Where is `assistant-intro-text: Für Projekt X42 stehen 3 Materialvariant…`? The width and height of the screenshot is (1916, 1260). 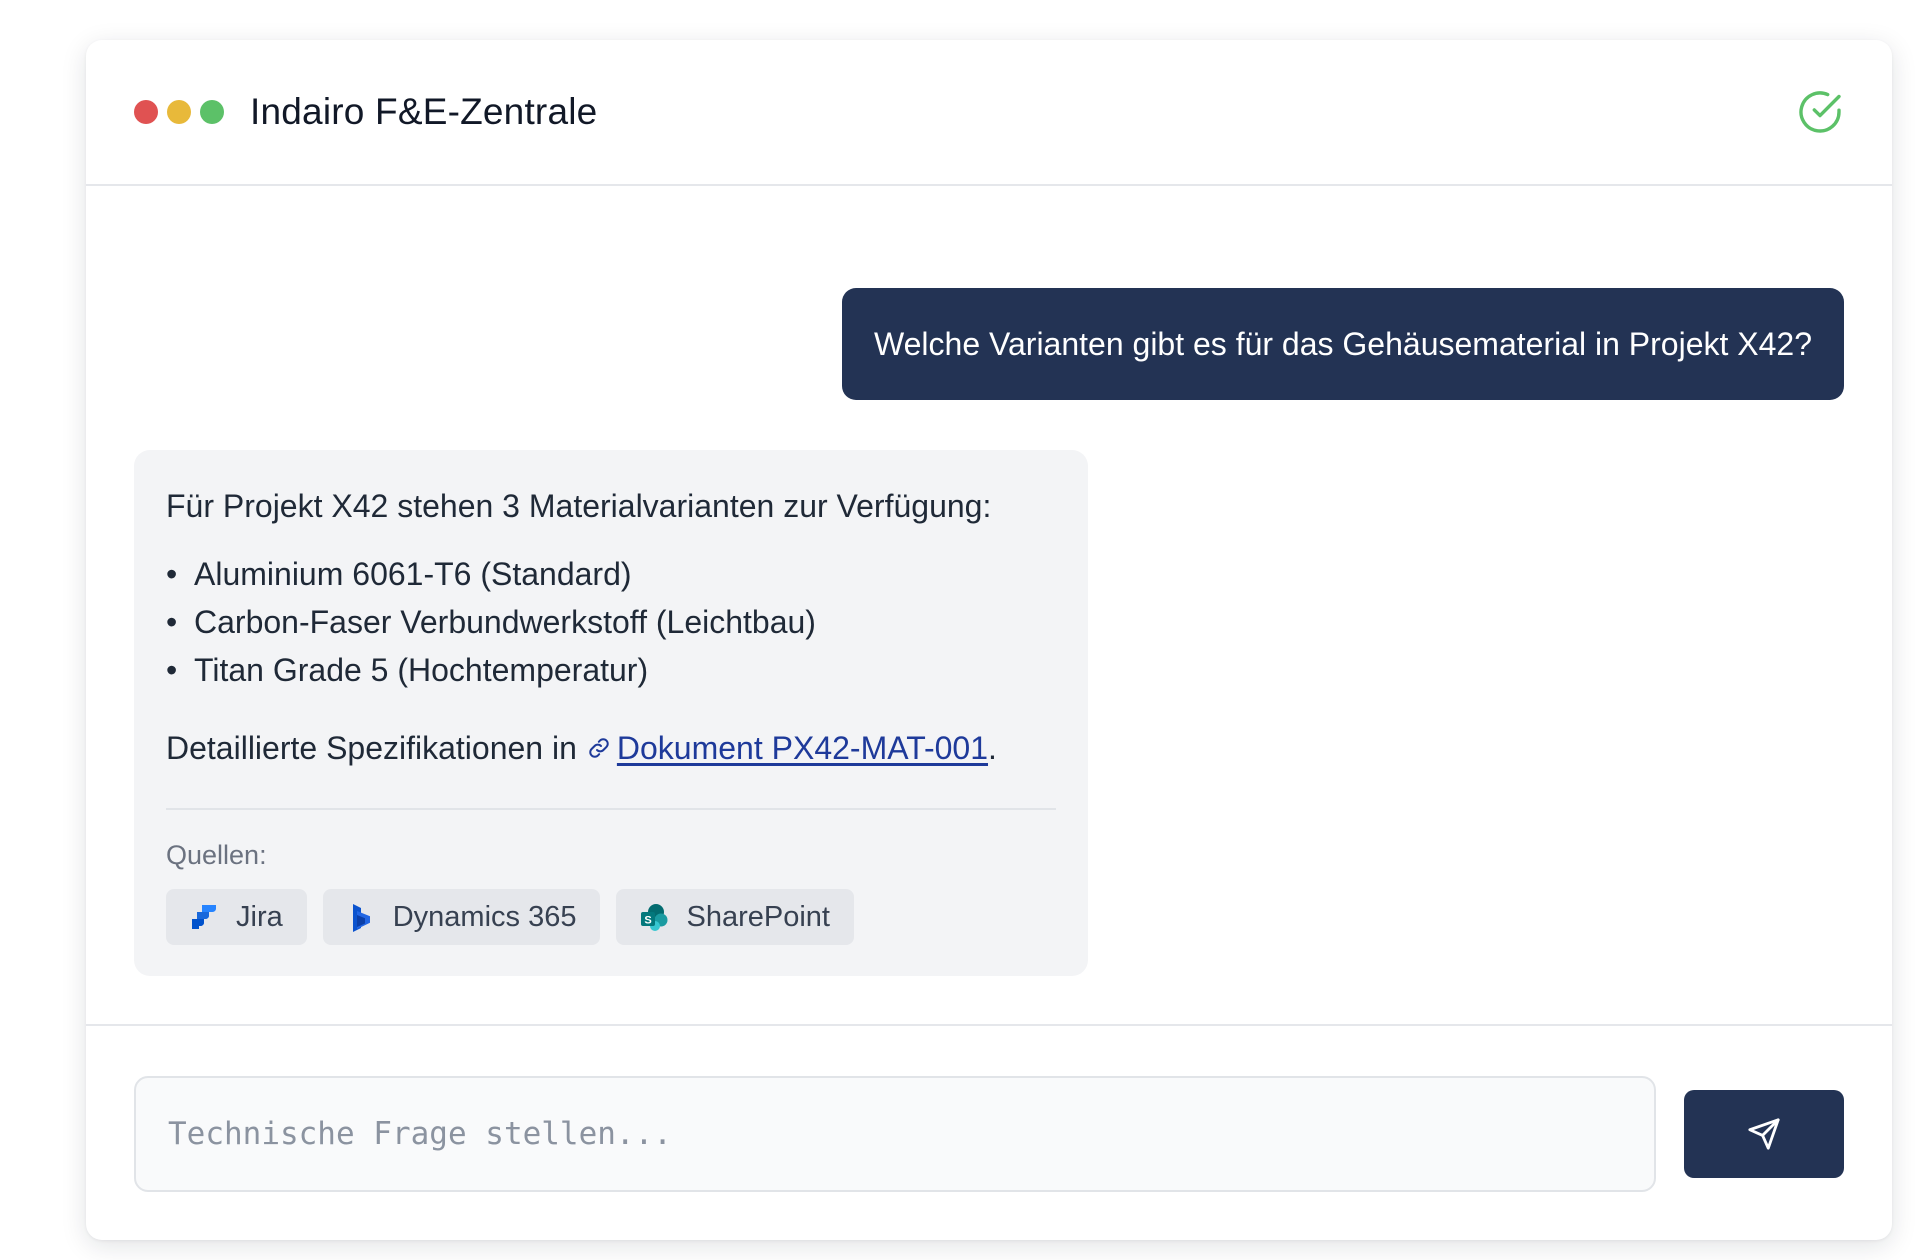 assistant-intro-text: Für Projekt X42 stehen 3 Materialvariant… is located at coordinates (579, 506).